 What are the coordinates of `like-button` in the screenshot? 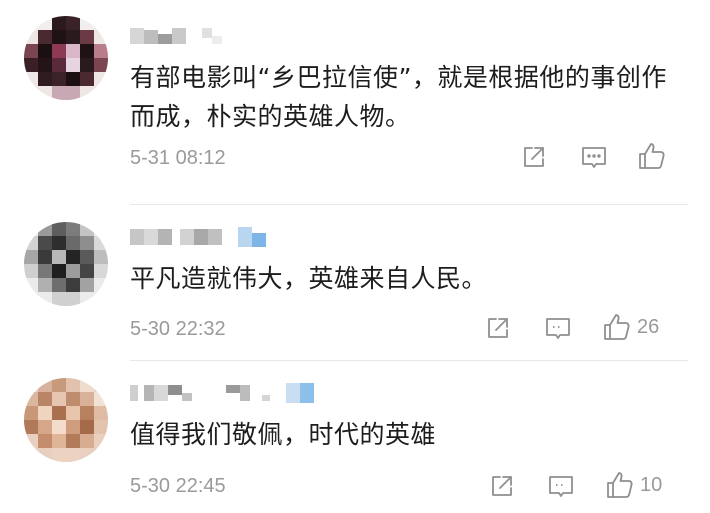 It's located at (655, 156).